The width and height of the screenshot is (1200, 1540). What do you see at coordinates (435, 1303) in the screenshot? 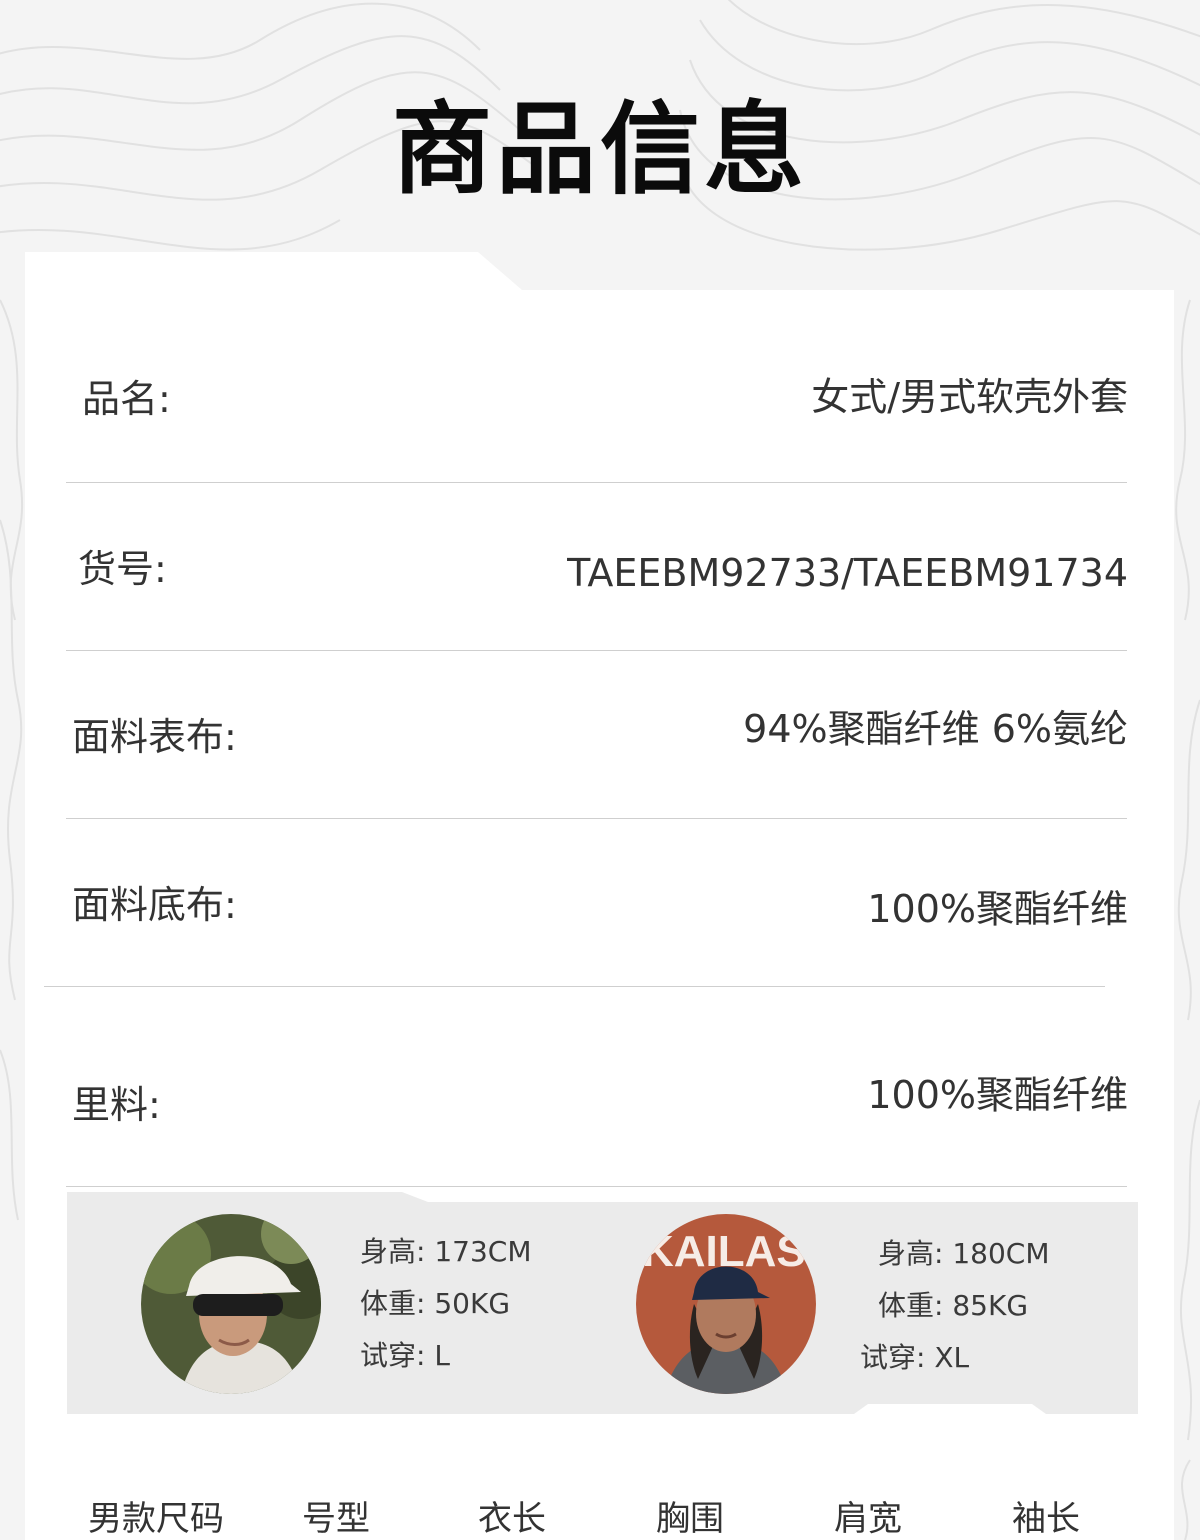
I see `model-weight: 体重: 50KG` at bounding box center [435, 1303].